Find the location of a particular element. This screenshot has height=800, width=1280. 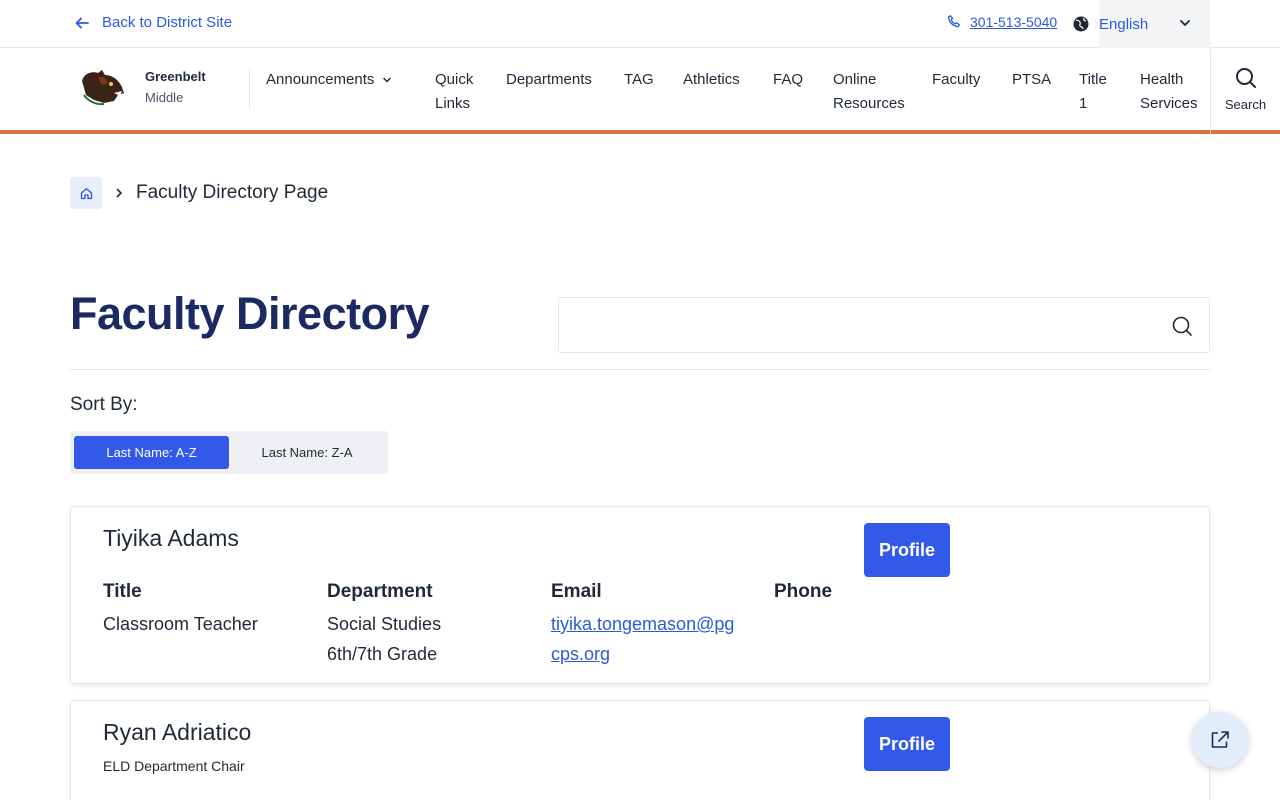

faculty-title-column: Title Classroom Teacher is located at coordinates (180, 610).